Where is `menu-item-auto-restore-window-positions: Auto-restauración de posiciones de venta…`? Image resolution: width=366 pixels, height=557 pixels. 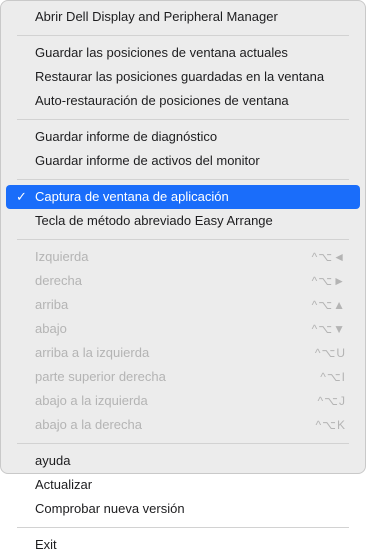
menu-item-auto-restore-window-positions: Auto-restauración de posiciones de venta… is located at coordinates (183, 101).